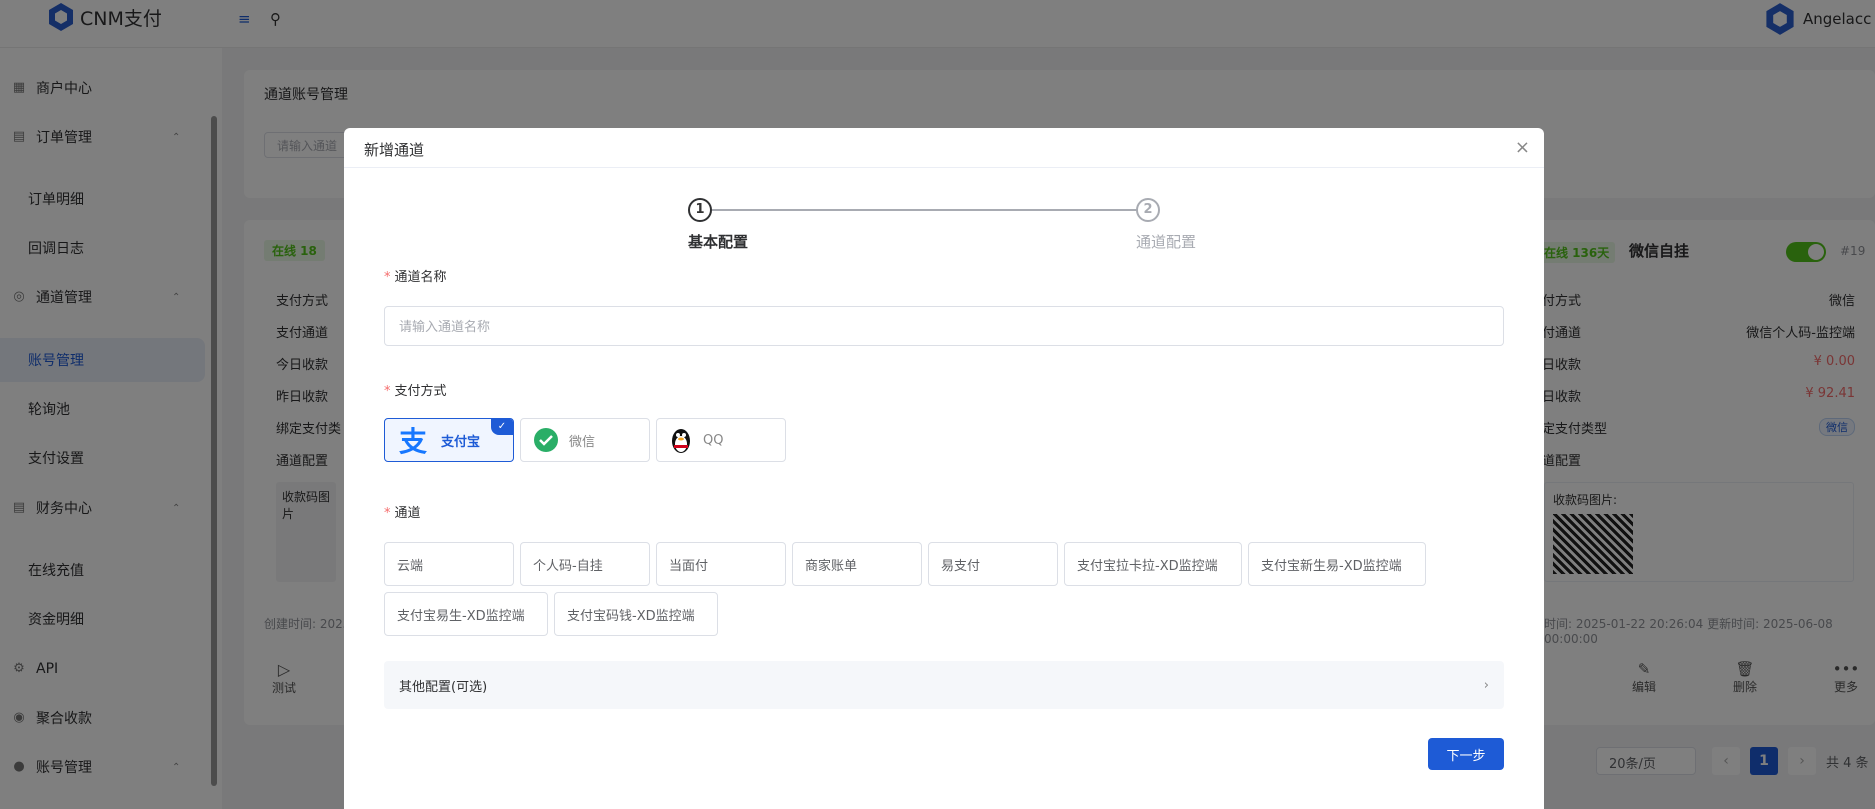 The image size is (1875, 809). Describe the element at coordinates (713, 440) in the screenshot. I see `pay-option-label: QQ` at that location.